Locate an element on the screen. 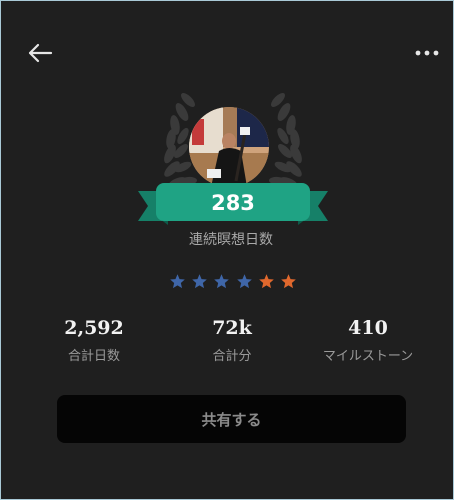  avatar-photo is located at coordinates (229, 147).